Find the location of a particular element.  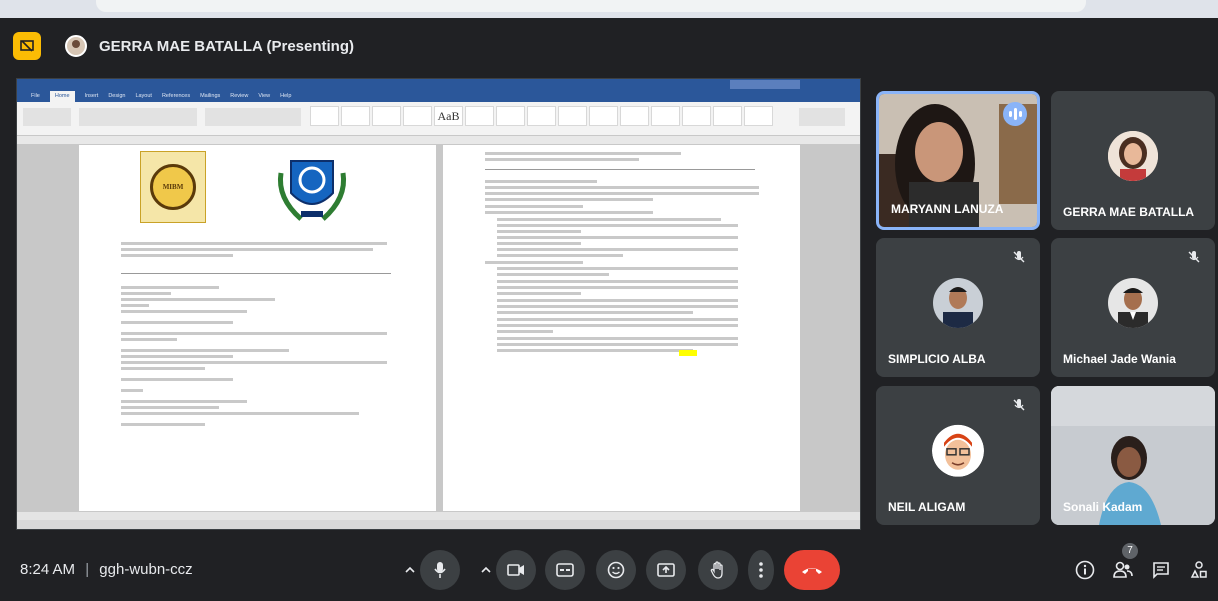

ccc-logo is located at coordinates (312, 190).